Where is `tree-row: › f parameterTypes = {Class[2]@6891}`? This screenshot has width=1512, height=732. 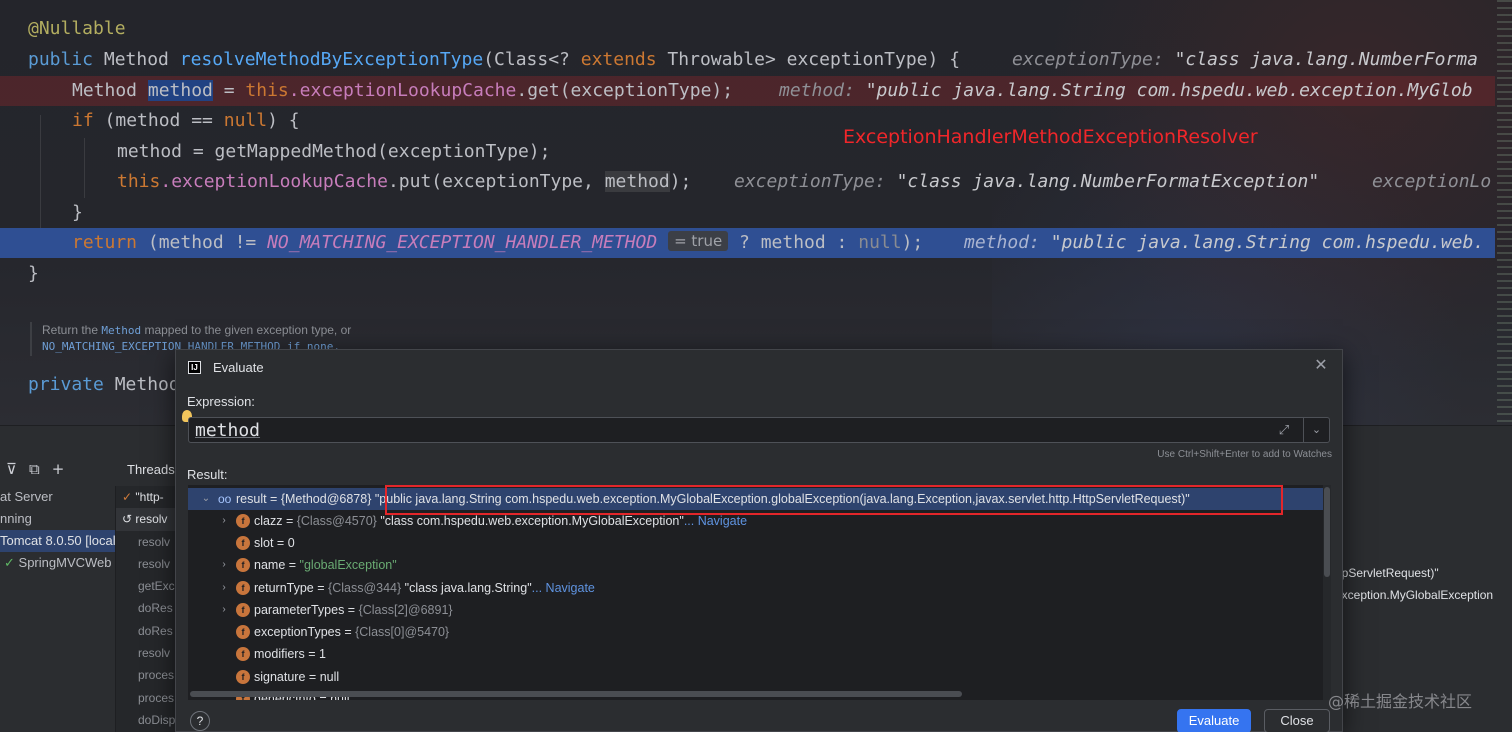 tree-row: › f parameterTypes = {Class[2]@6891} is located at coordinates (755, 610).